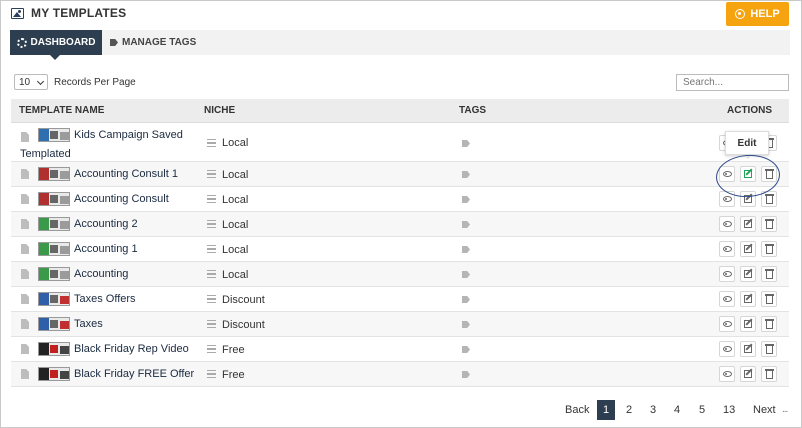 This screenshot has width=802, height=428. What do you see at coordinates (128, 135) in the screenshot?
I see `template-name: Kids Campaign Saved` at bounding box center [128, 135].